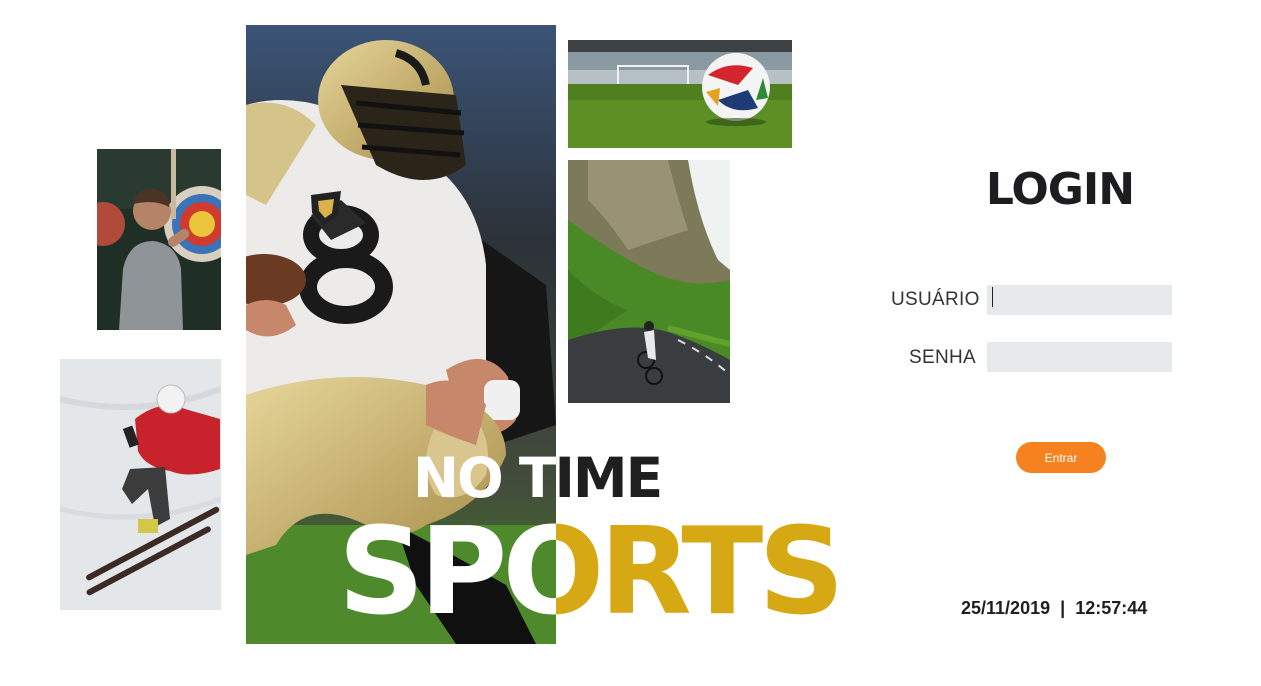 Image resolution: width=1261 pixels, height=686 pixels. I want to click on password-label: SENHA, so click(942, 357).